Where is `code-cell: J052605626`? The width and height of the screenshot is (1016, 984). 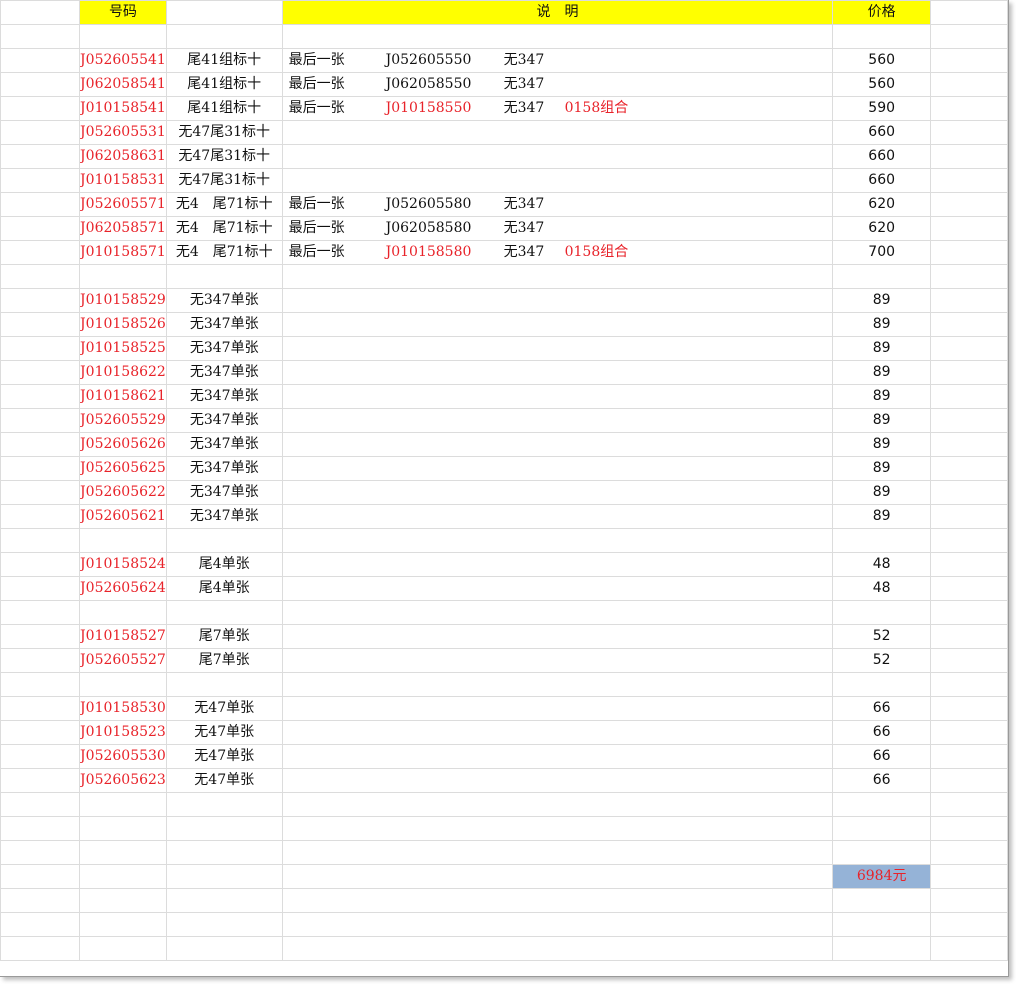
code-cell: J052605626 is located at coordinates (123, 444).